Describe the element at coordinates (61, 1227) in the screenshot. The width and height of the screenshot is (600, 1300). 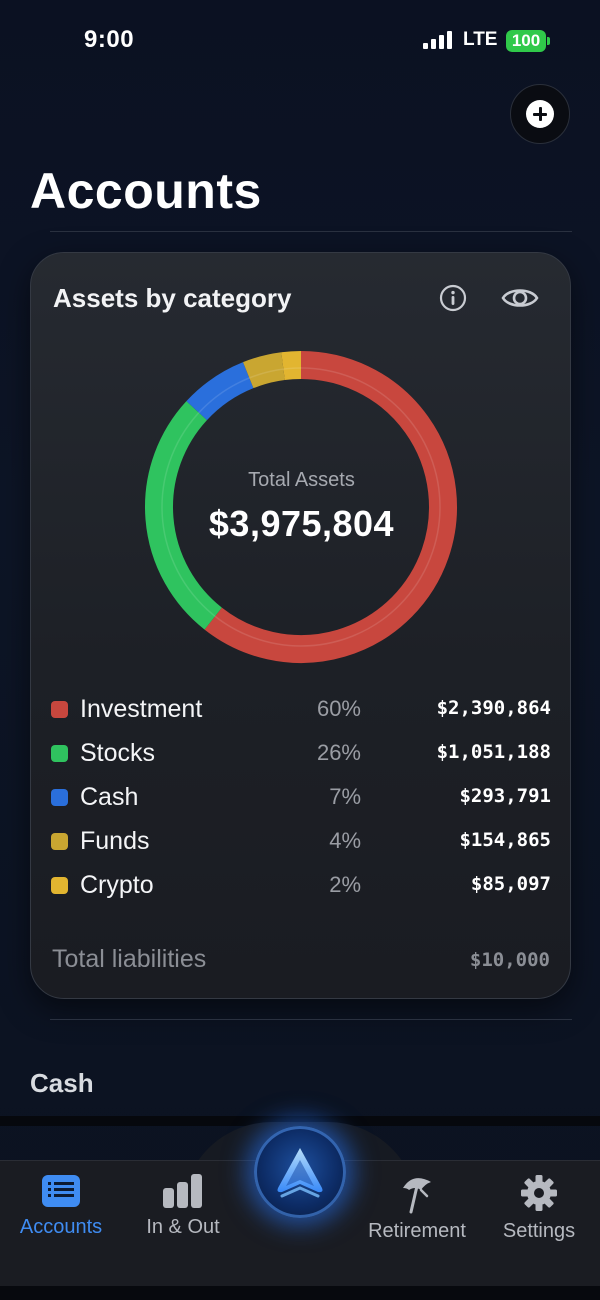
I see `tab-label: Accounts` at that location.